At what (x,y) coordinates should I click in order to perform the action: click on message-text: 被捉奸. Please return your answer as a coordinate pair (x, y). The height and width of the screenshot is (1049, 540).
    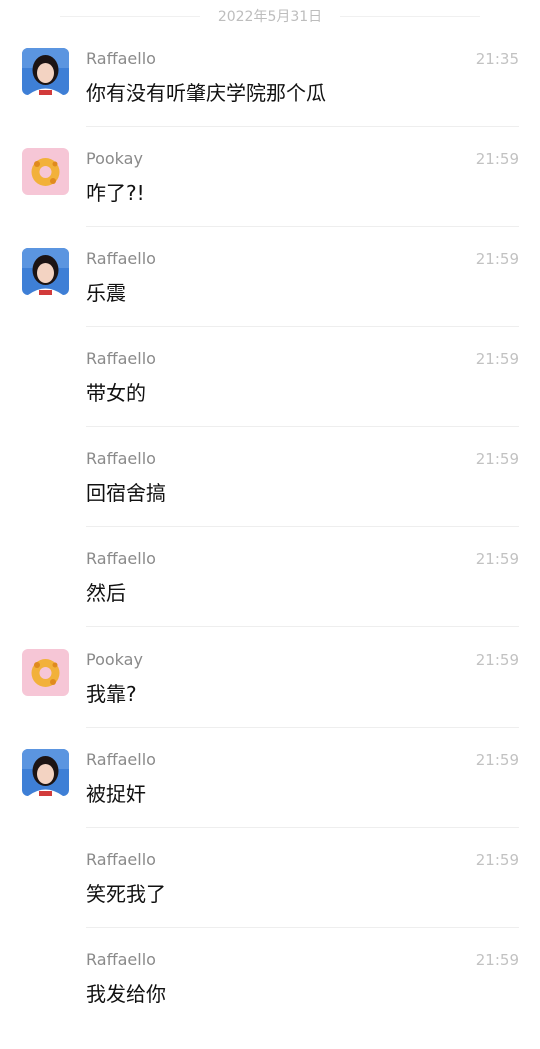
    Looking at the image, I should click on (116, 794).